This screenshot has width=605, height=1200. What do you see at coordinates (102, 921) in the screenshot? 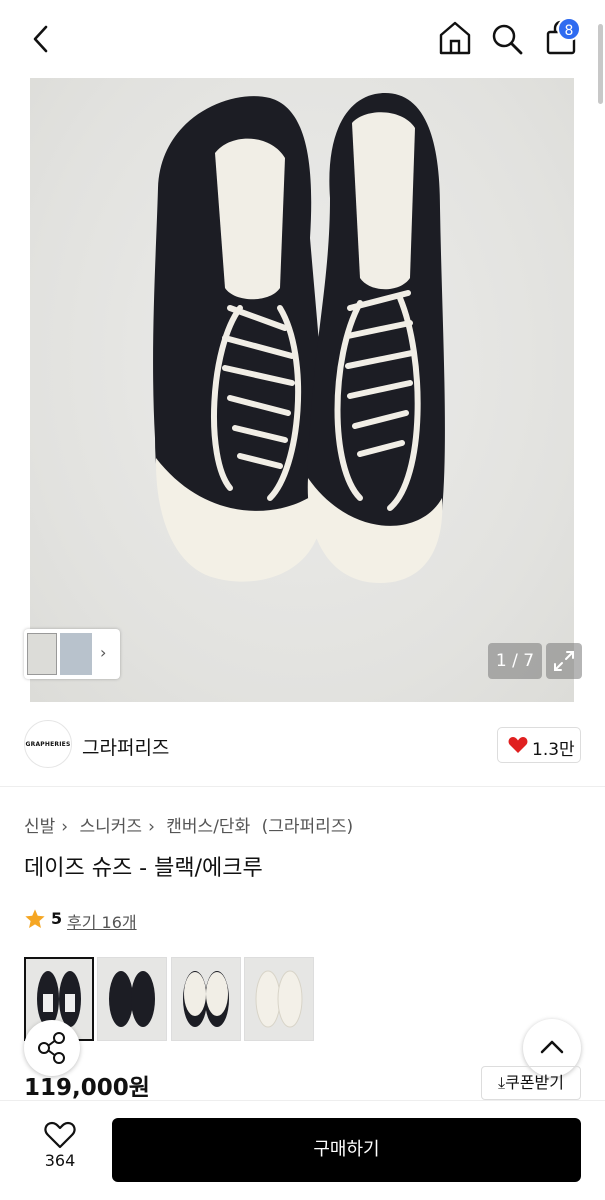
I see `review-count-link: 후기 16개` at bounding box center [102, 921].